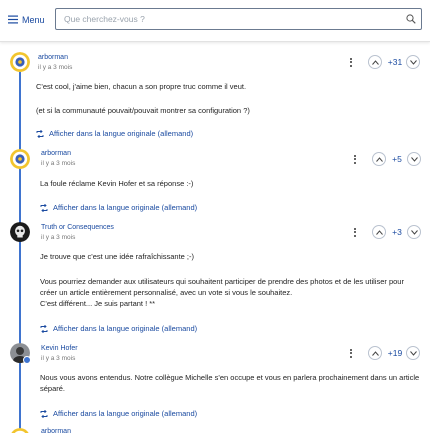 Image resolution: width=430 pixels, height=433 pixels. Describe the element at coordinates (395, 62) in the screenshot. I see `vote-score: +31` at that location.